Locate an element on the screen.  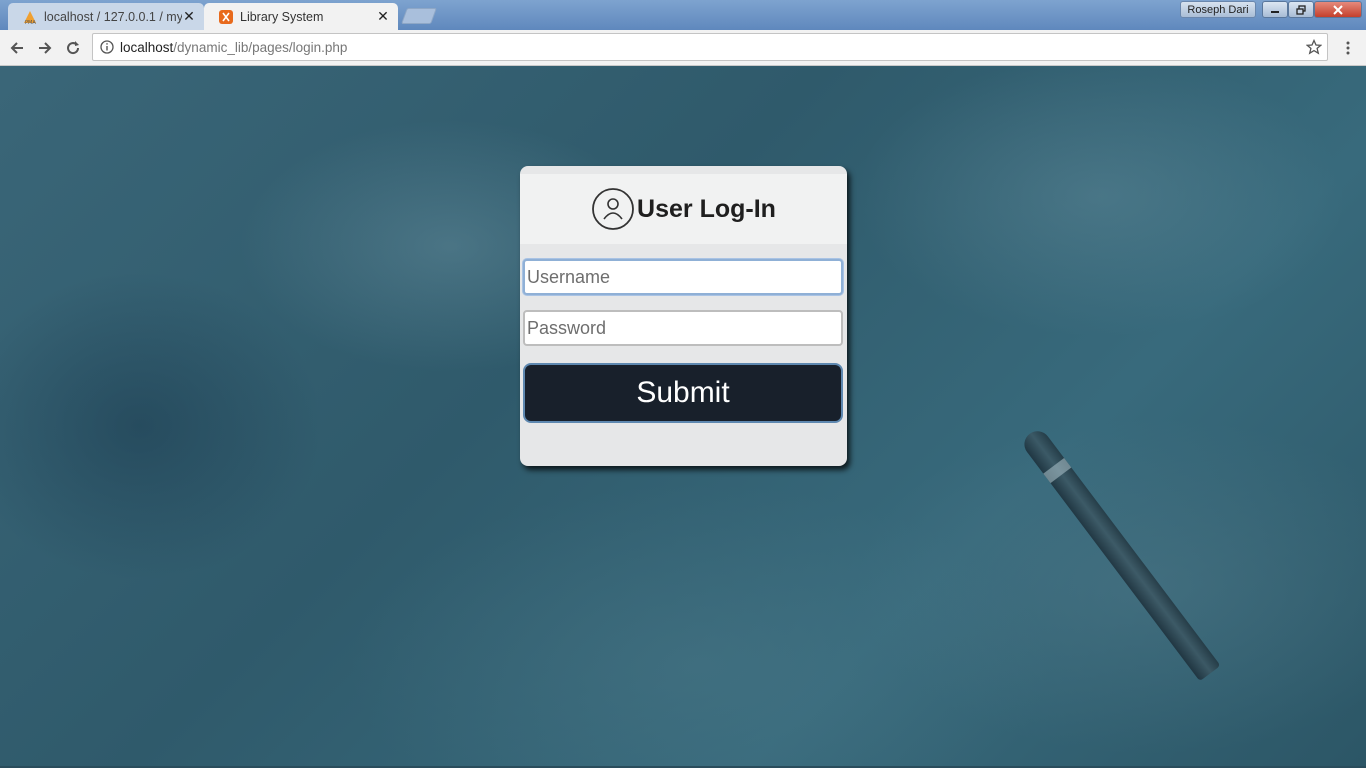
browser-toolbar: localhost/dynamic_lib/pages/login.php is located at coordinates (683, 48).